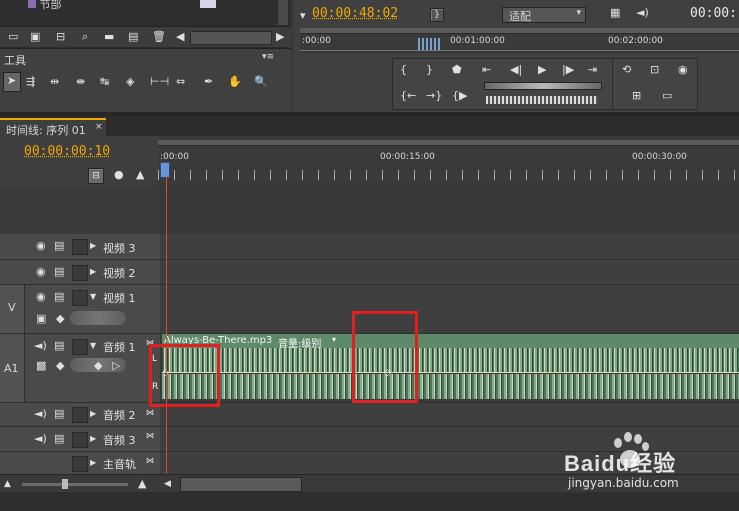 This screenshot has width=739, height=511. I want to click on rate-stretch-icon: ↹, so click(104, 82).